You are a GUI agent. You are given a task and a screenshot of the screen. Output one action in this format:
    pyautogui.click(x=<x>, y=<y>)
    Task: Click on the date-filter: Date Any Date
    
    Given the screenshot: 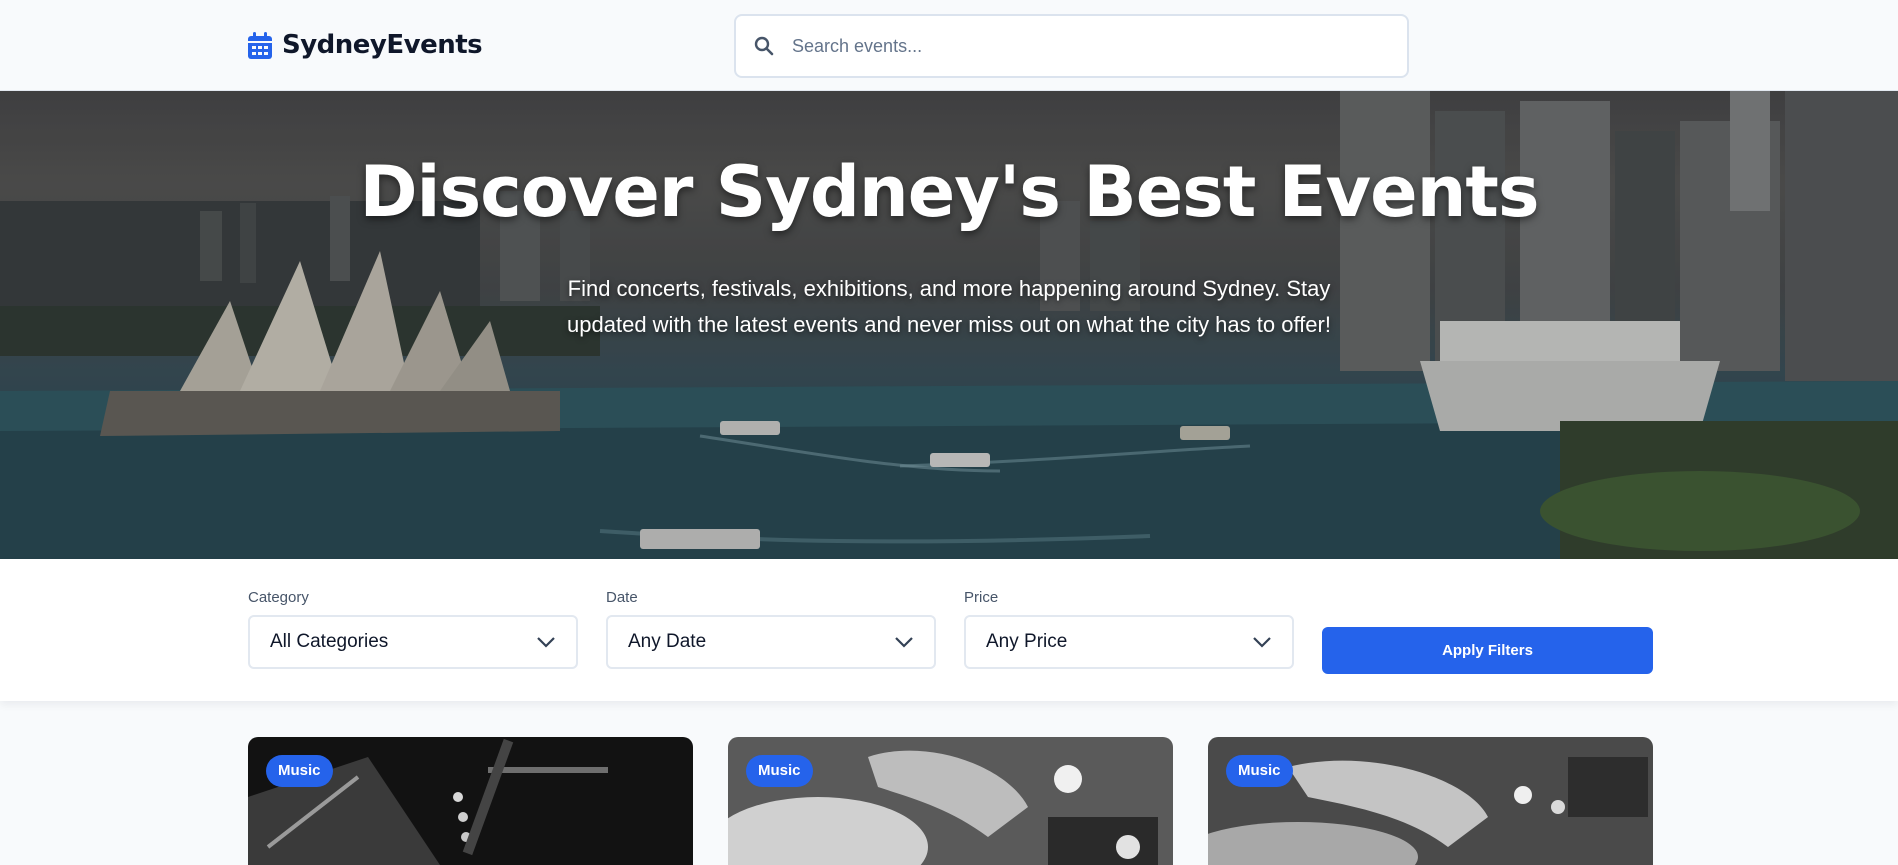 What is the action you would take?
    pyautogui.click(x=771, y=629)
    